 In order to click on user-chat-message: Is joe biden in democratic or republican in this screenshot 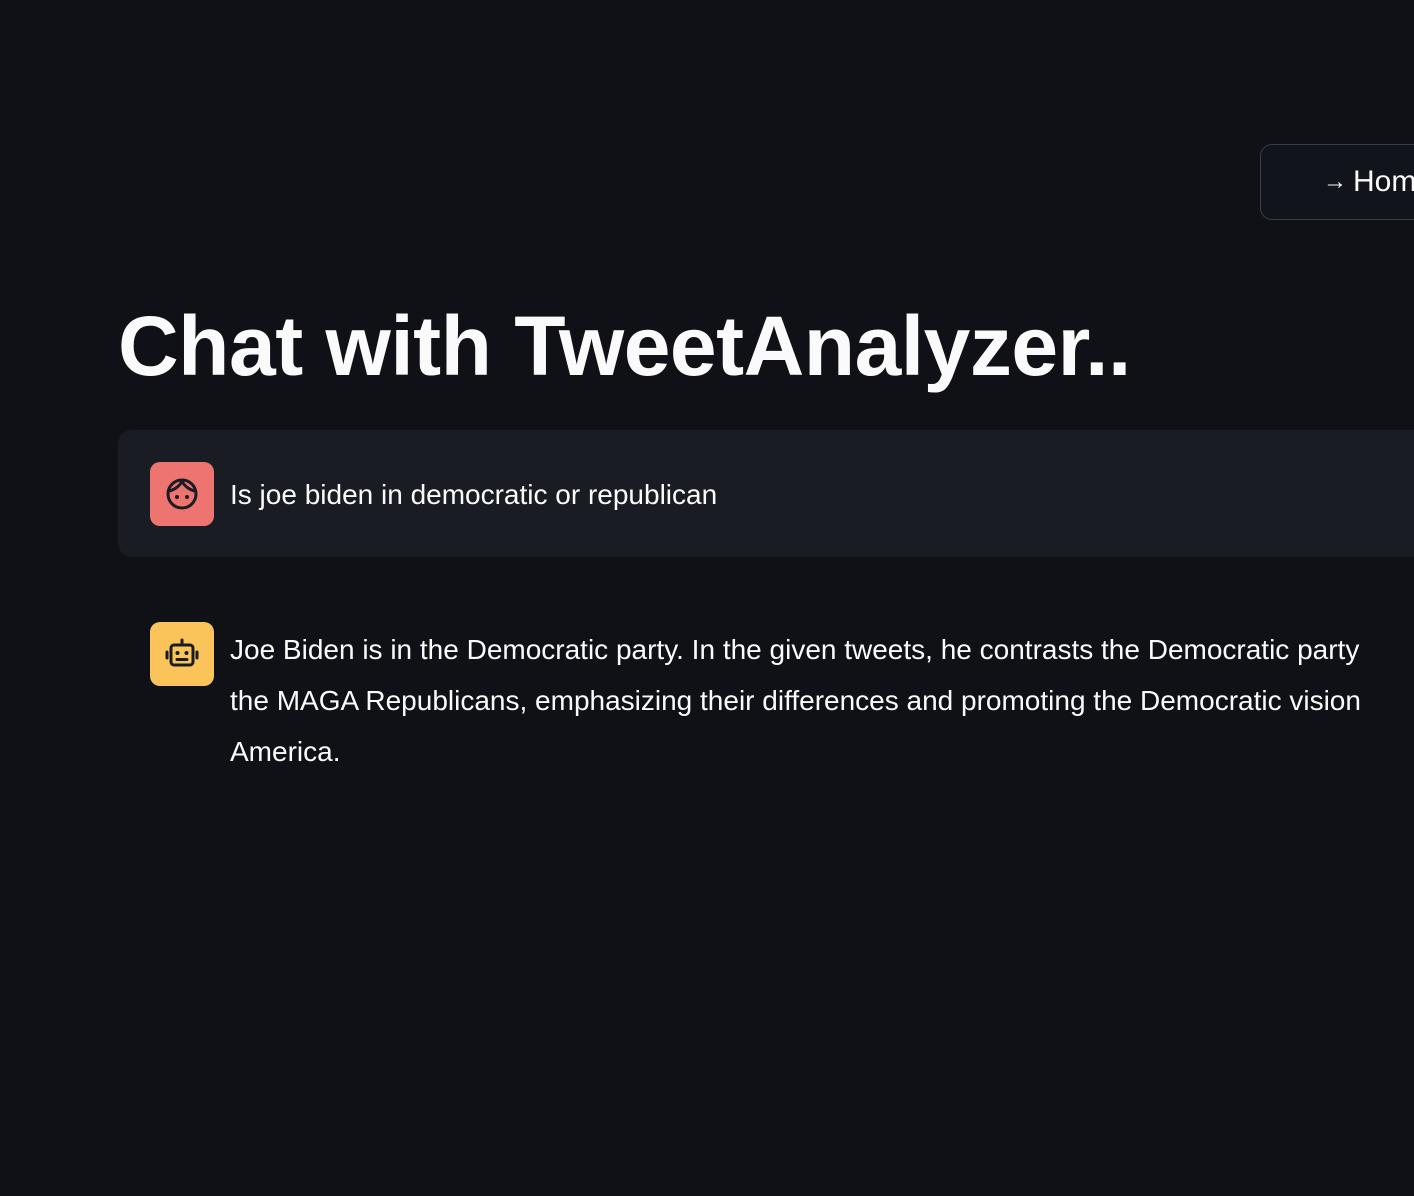, I will do `click(766, 493)`.